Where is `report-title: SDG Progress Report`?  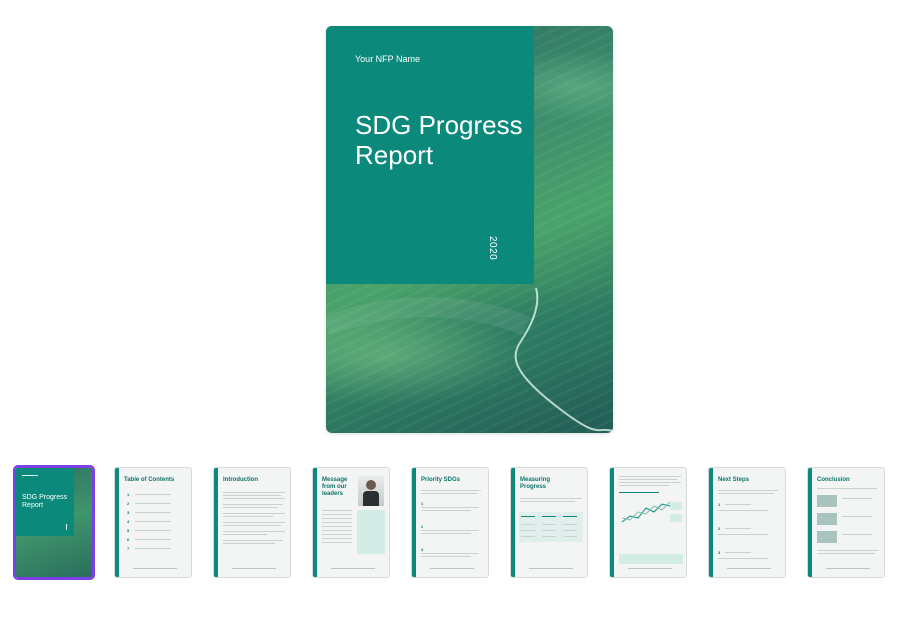
report-title: SDG Progress Report is located at coordinates (439, 140).